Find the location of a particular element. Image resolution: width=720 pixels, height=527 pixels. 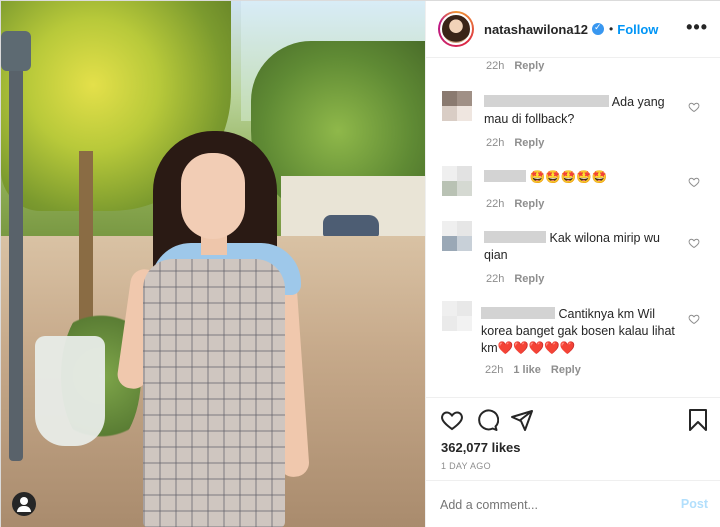

photo-face is located at coordinates (213, 196).